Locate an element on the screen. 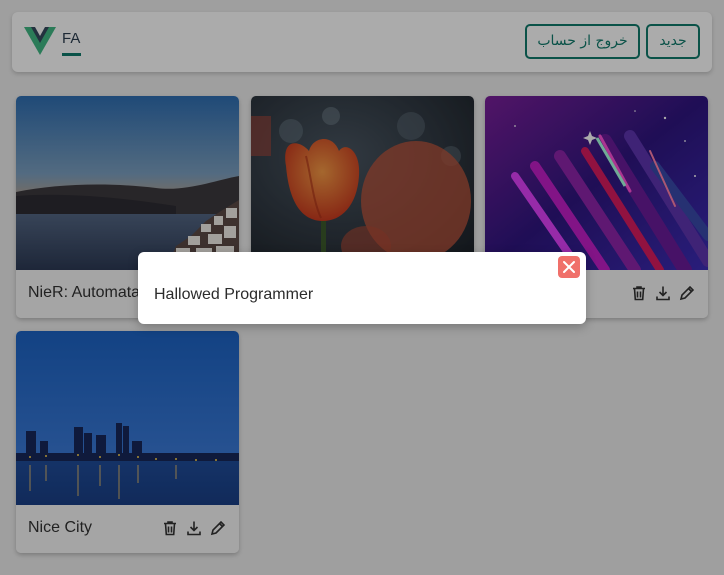 The height and width of the screenshot is (575, 724). message-dialog: Hallowed Programmer is located at coordinates (362, 288).